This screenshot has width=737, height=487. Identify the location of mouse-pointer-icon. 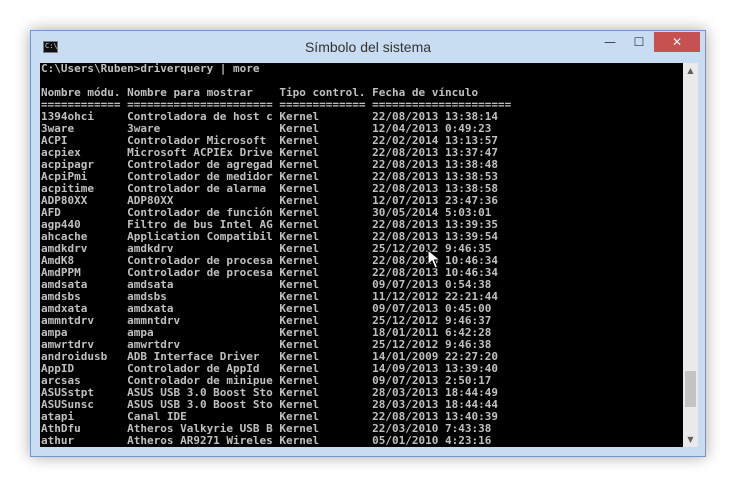
(434, 259).